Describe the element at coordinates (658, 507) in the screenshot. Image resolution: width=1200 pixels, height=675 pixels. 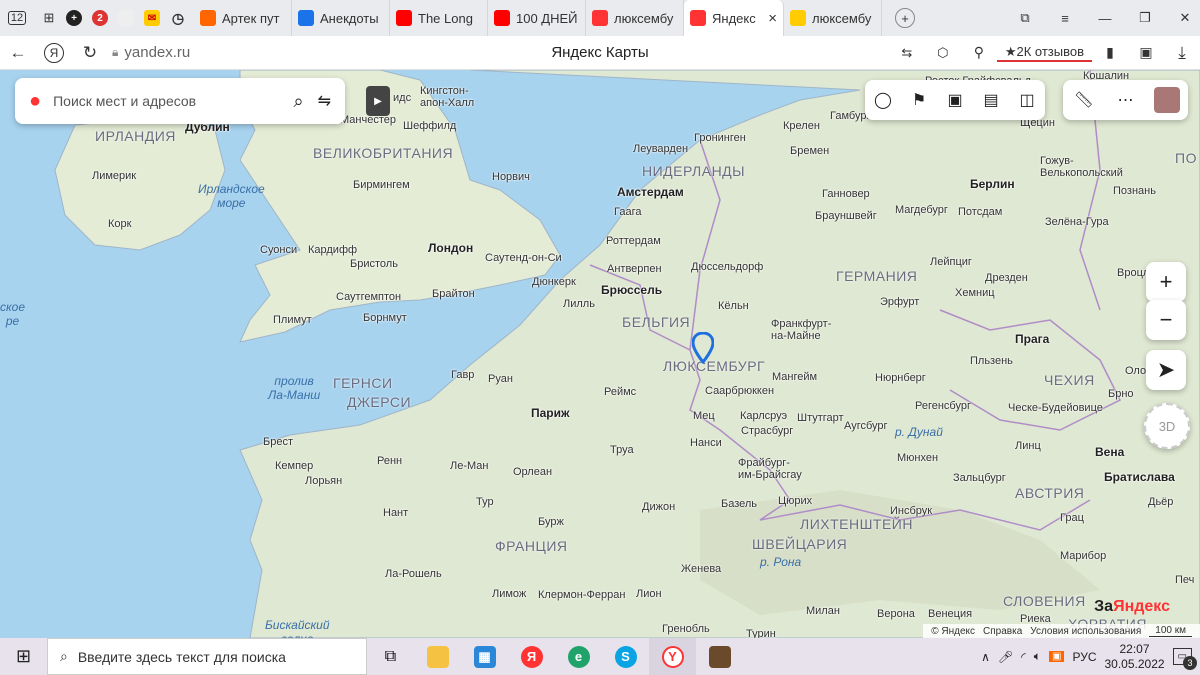
I see `city-label: Дижон` at that location.